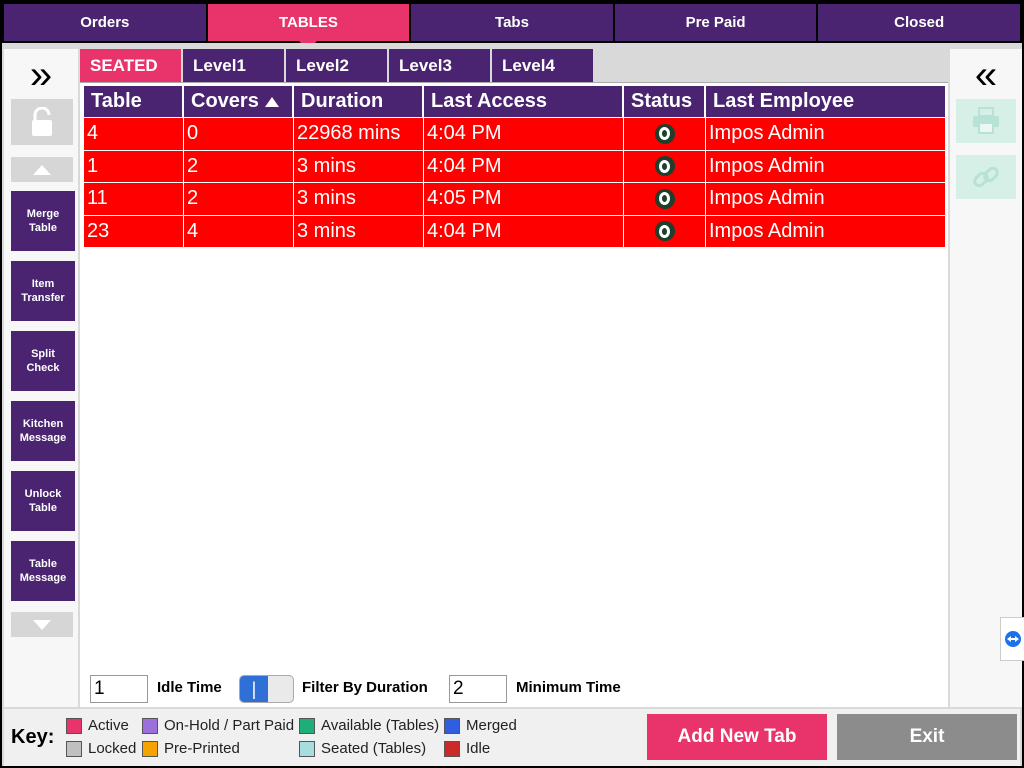 Image resolution: width=1024 pixels, height=768 pixels. I want to click on minimum-time-input, so click(478, 689).